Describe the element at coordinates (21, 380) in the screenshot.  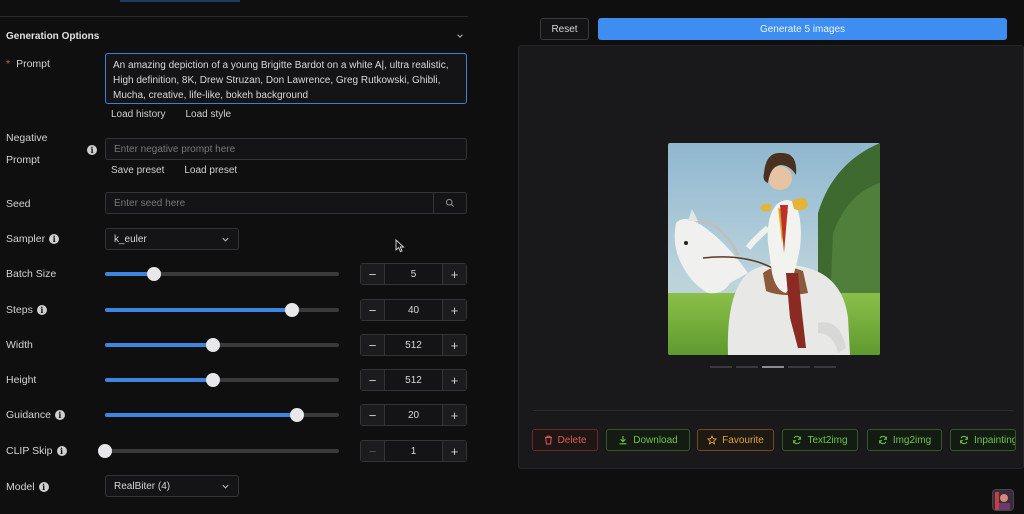
I see `height-label-text: Height` at that location.